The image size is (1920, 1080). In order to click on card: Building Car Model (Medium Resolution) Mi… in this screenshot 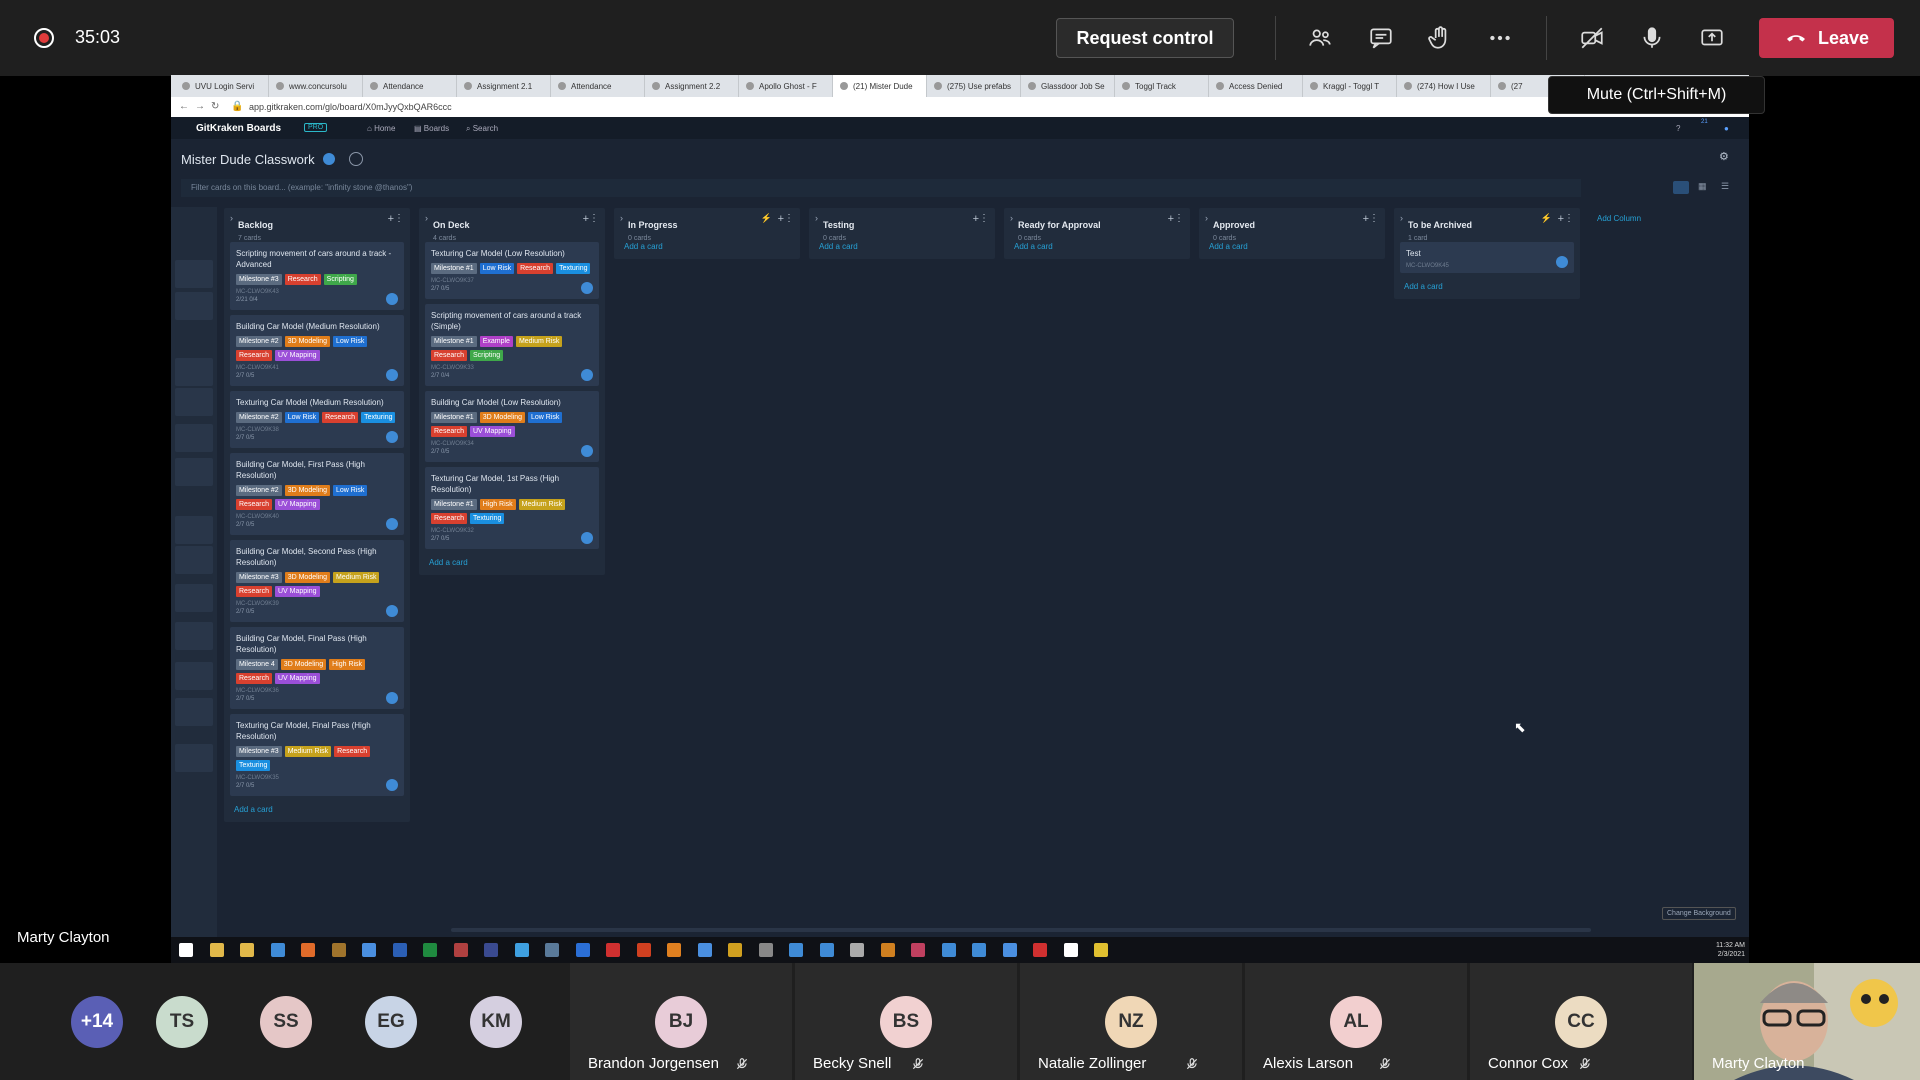, I will do `click(317, 350)`.